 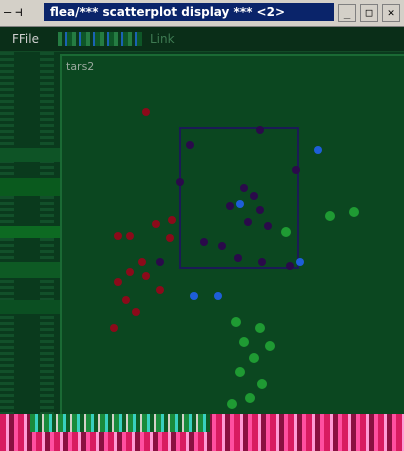 I want to click on glitch-footer-overlay, so click(x=120, y=423).